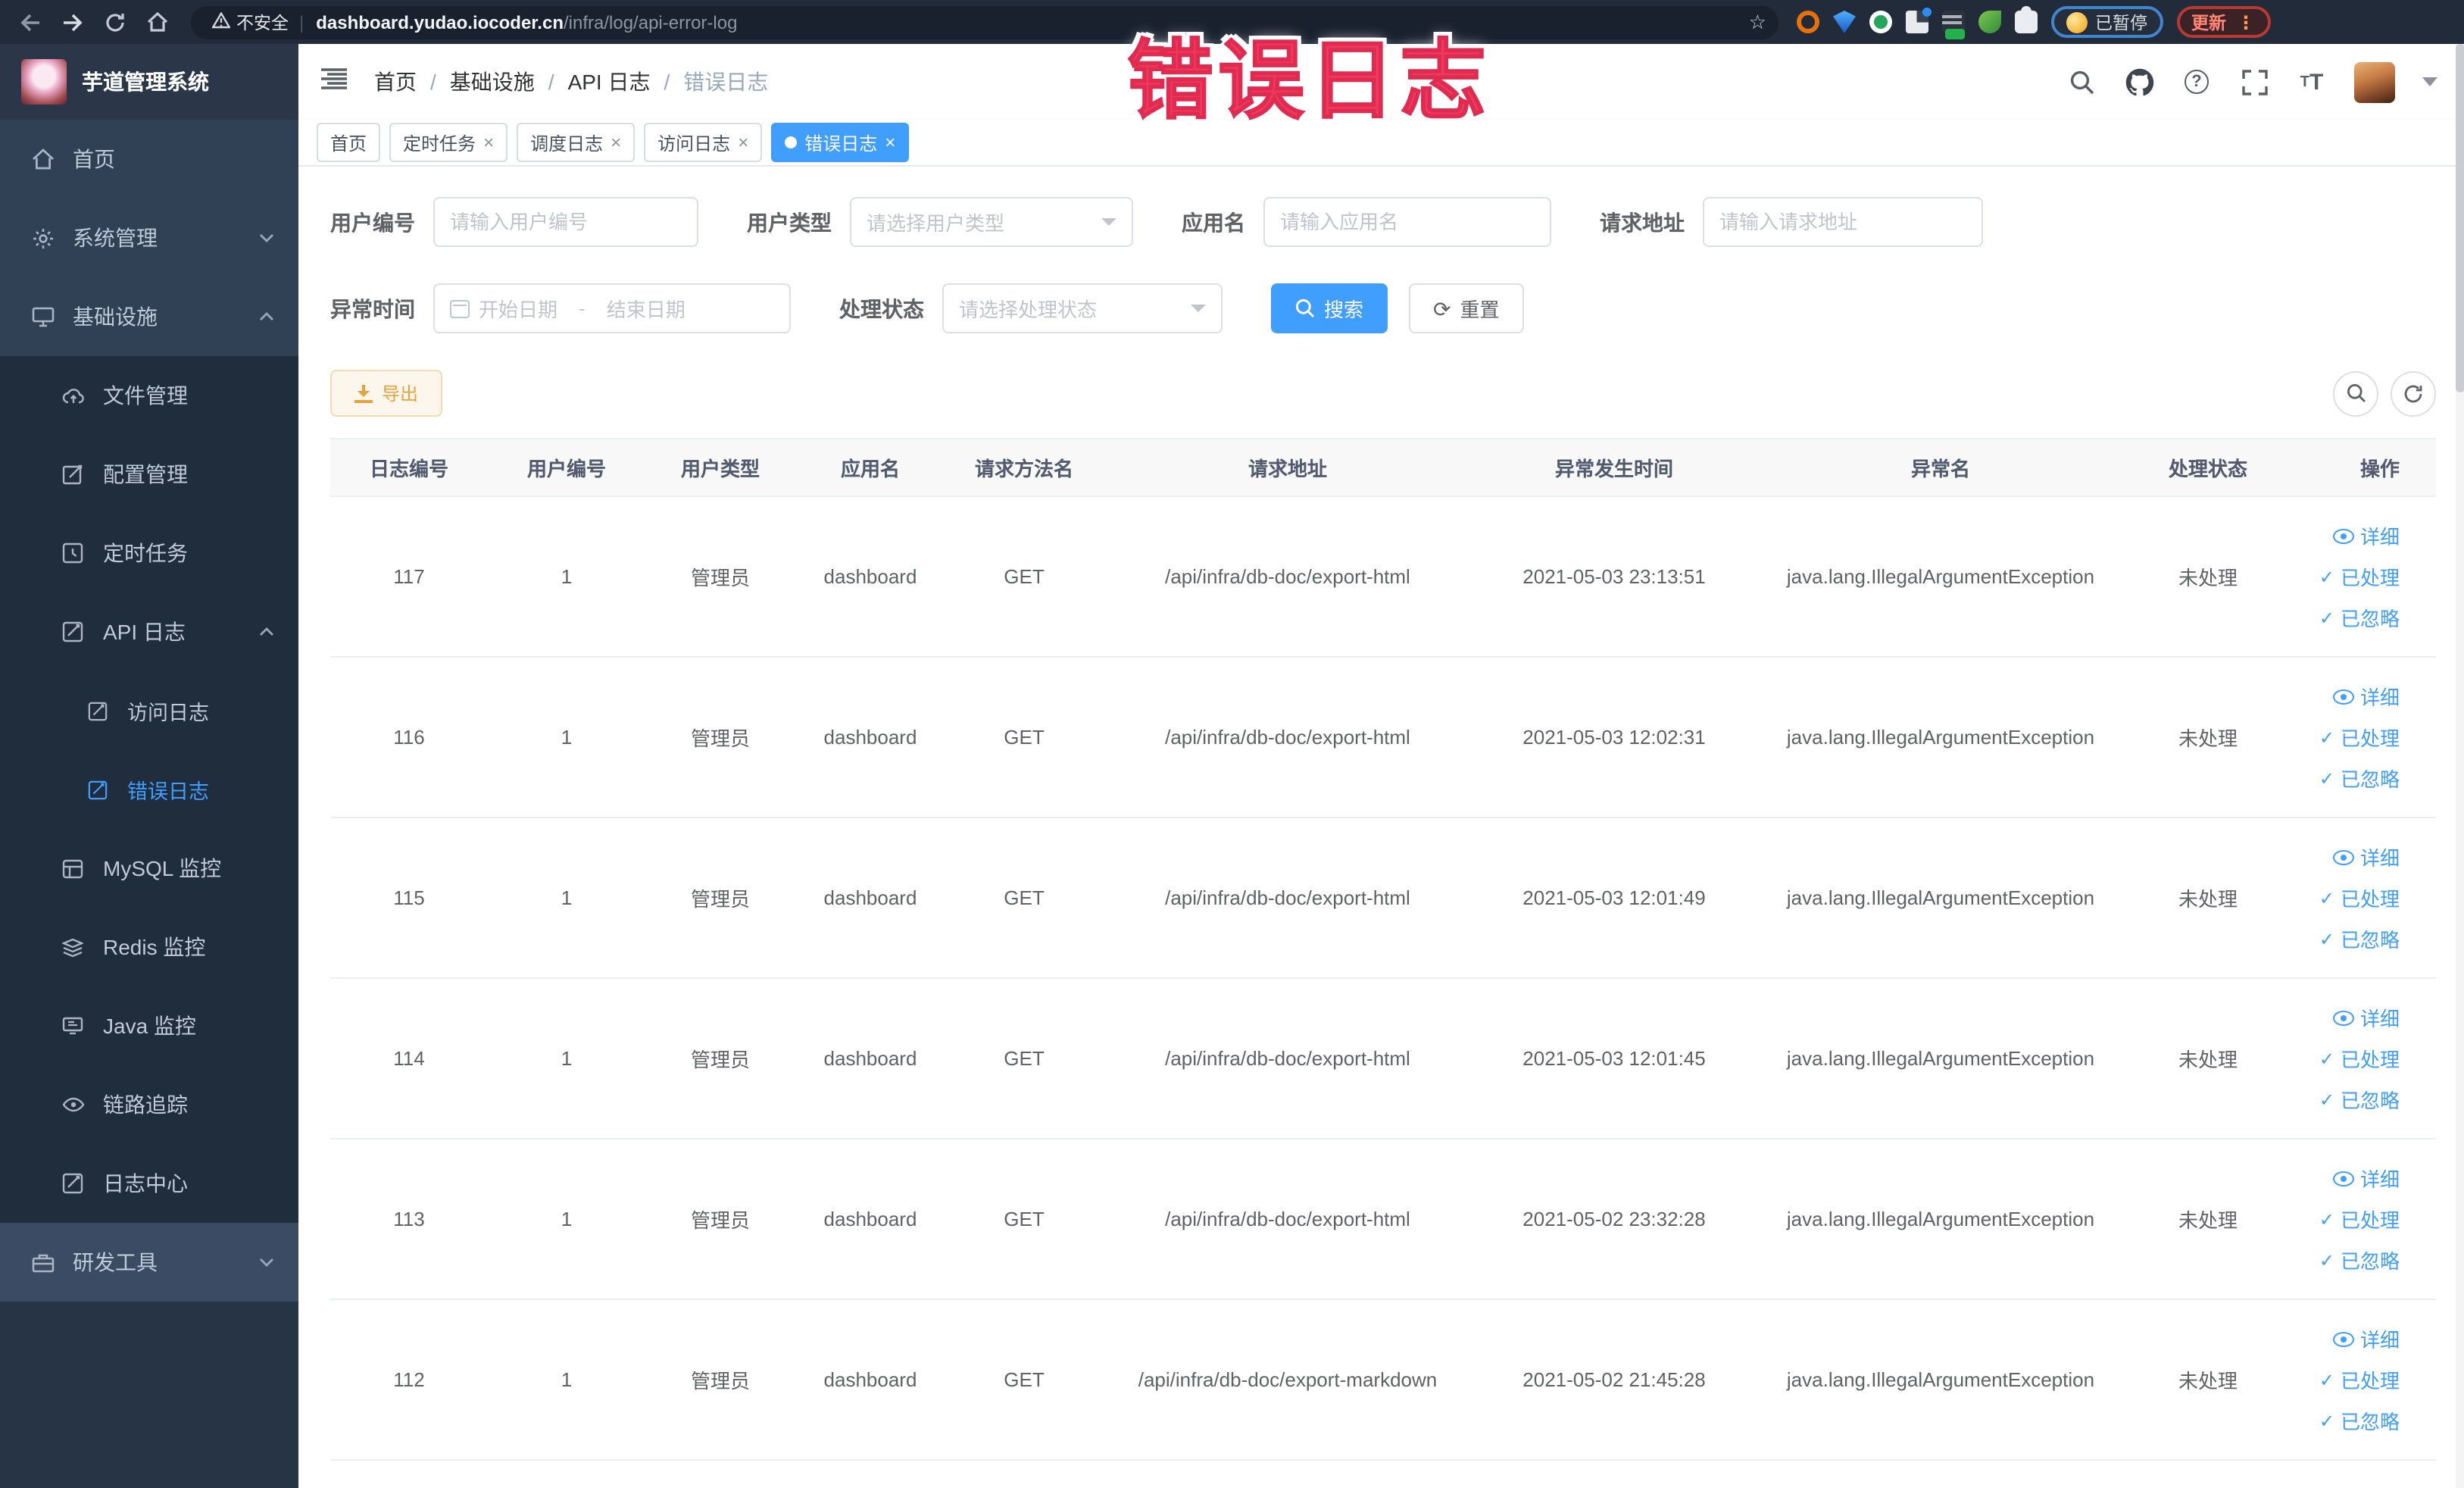  Describe the element at coordinates (840, 142) in the screenshot. I see `tag-error-log: 错误日志 ×` at that location.